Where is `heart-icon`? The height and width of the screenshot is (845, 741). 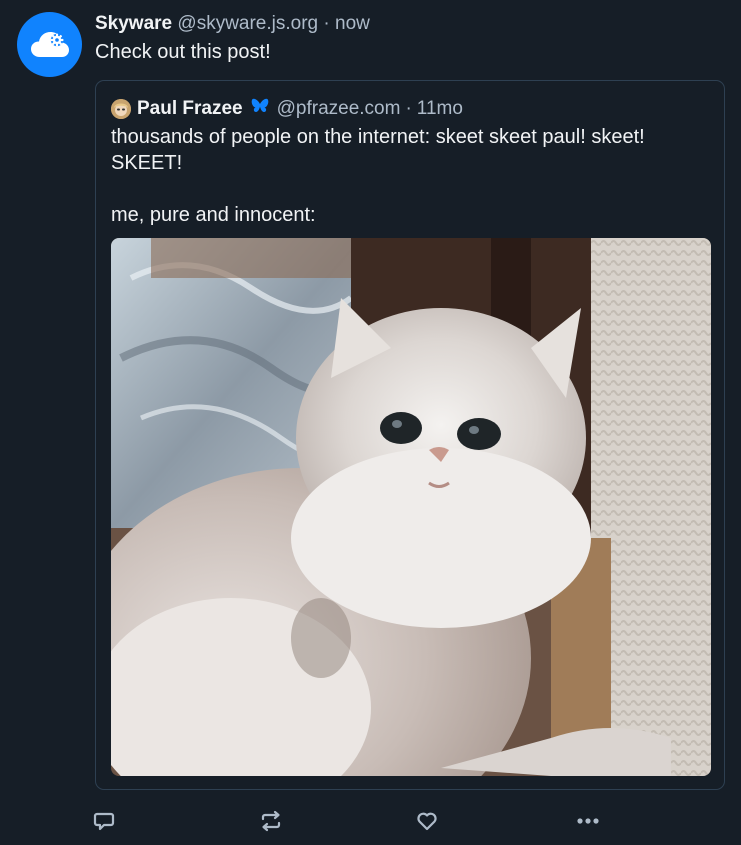 heart-icon is located at coordinates (427, 821).